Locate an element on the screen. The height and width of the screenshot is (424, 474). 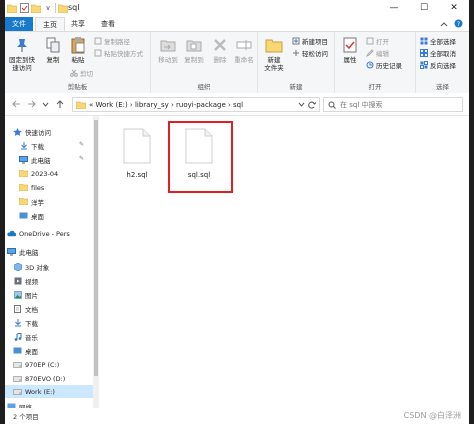
tab-home: 主页 is located at coordinates (50, 24).